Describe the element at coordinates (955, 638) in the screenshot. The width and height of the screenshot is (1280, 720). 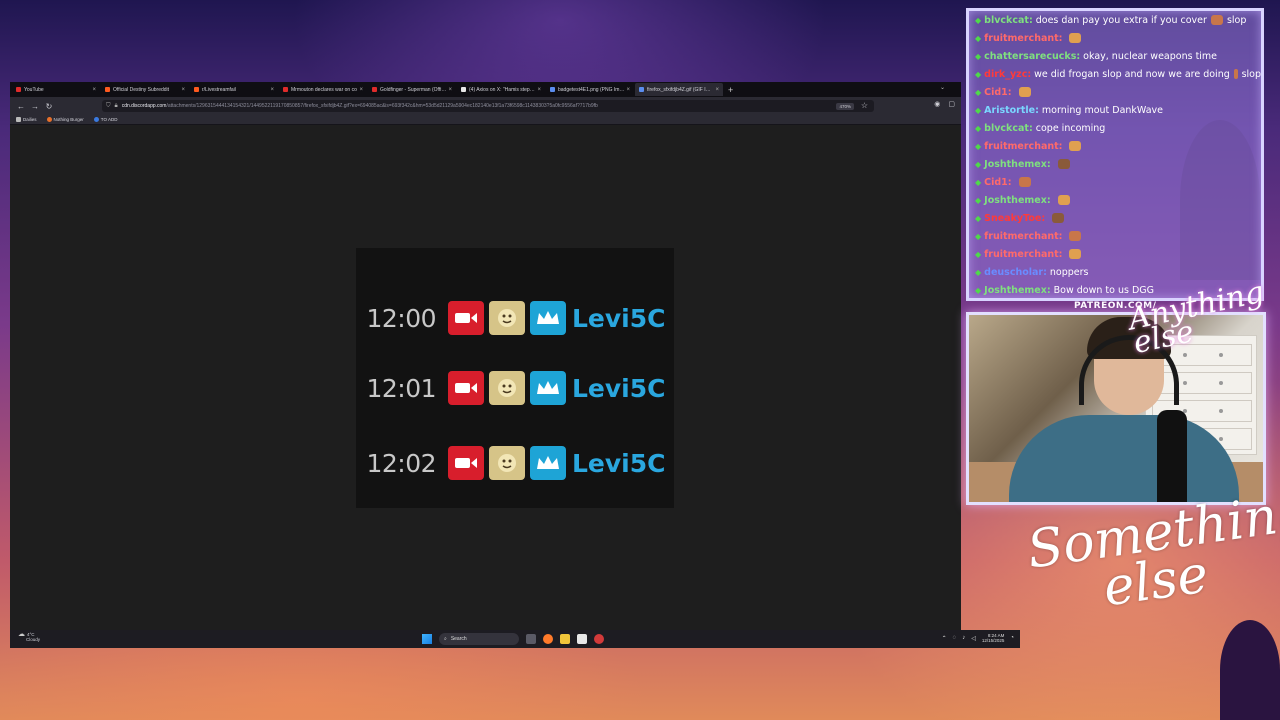
I see `network-icon: ◌` at that location.